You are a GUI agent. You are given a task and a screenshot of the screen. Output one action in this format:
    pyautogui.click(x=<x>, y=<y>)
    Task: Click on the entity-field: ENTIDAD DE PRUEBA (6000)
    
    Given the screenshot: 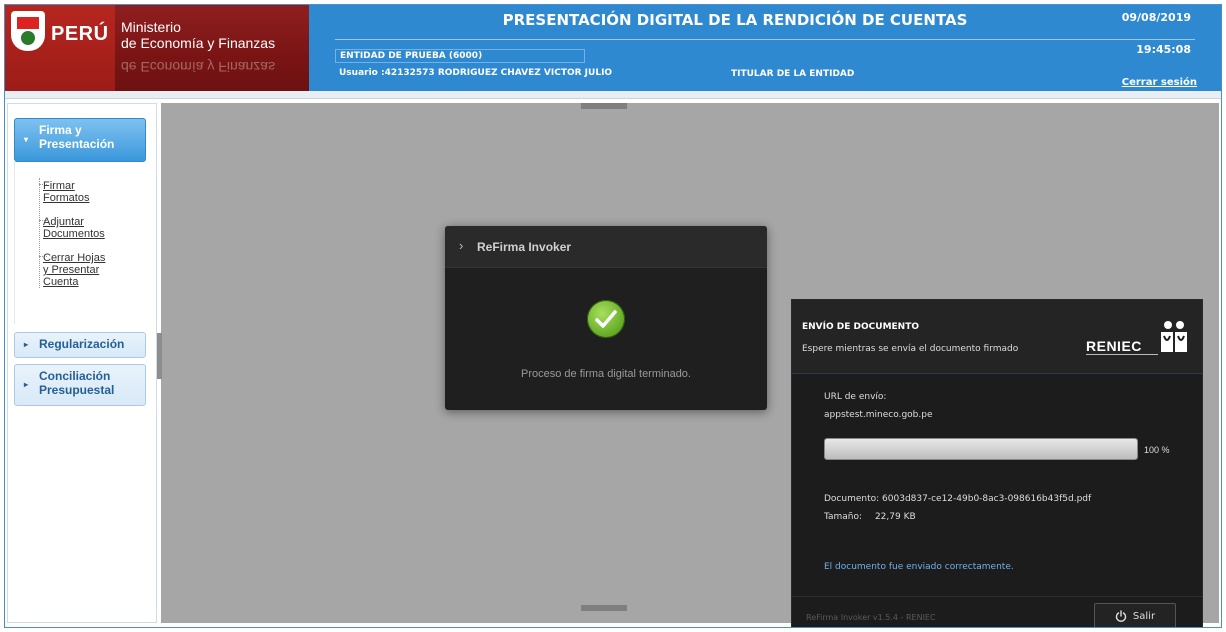 What is the action you would take?
    pyautogui.click(x=460, y=56)
    